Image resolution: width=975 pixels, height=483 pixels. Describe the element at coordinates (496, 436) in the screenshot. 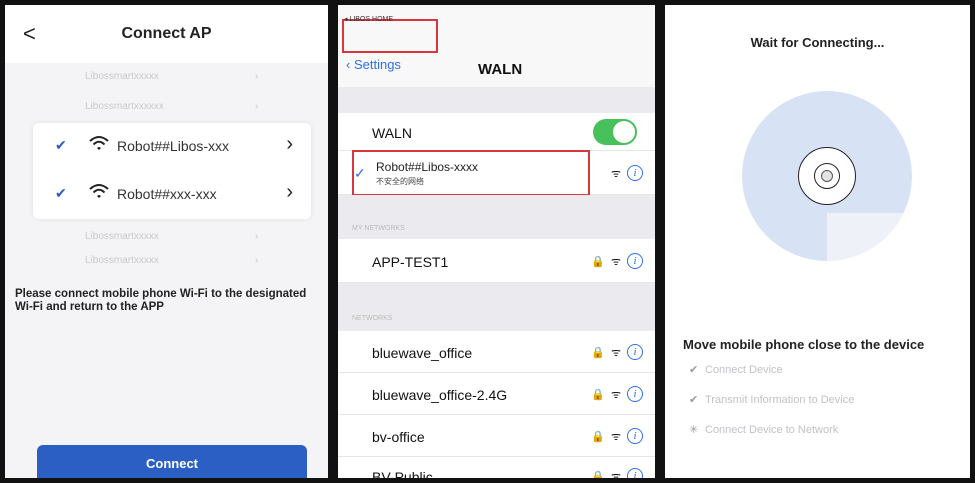

I see `network-row: bv-office 🔒 ᯤ i` at that location.